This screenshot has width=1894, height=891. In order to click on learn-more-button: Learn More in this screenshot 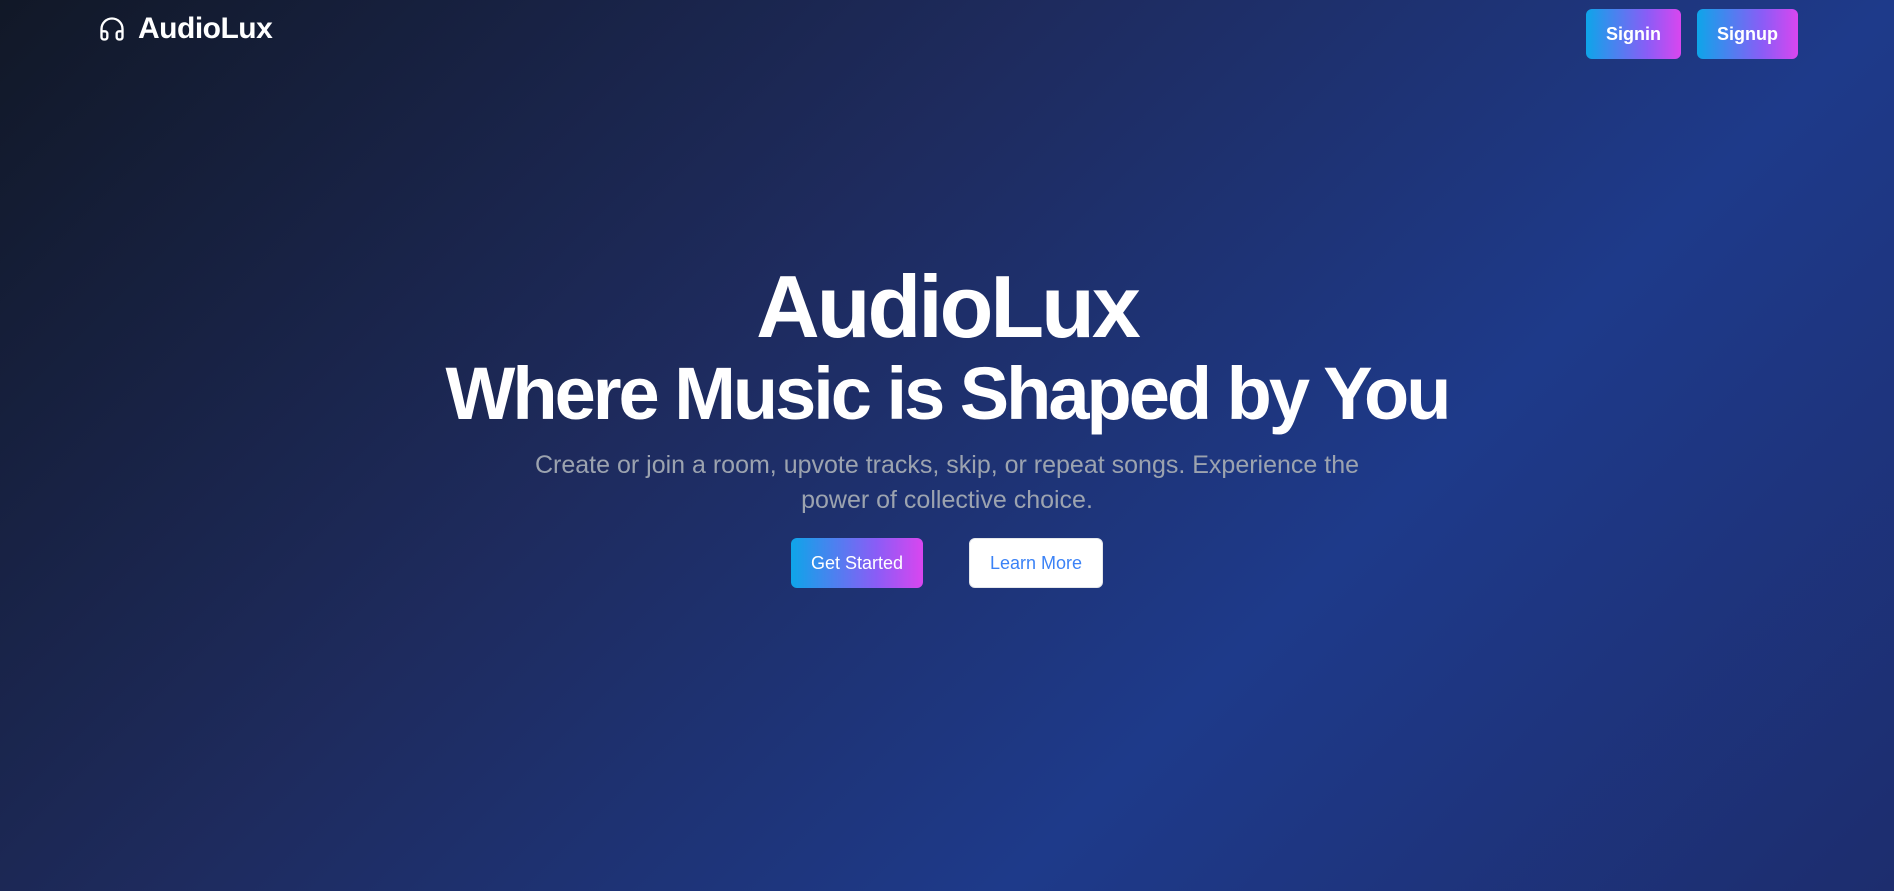, I will do `click(1036, 563)`.